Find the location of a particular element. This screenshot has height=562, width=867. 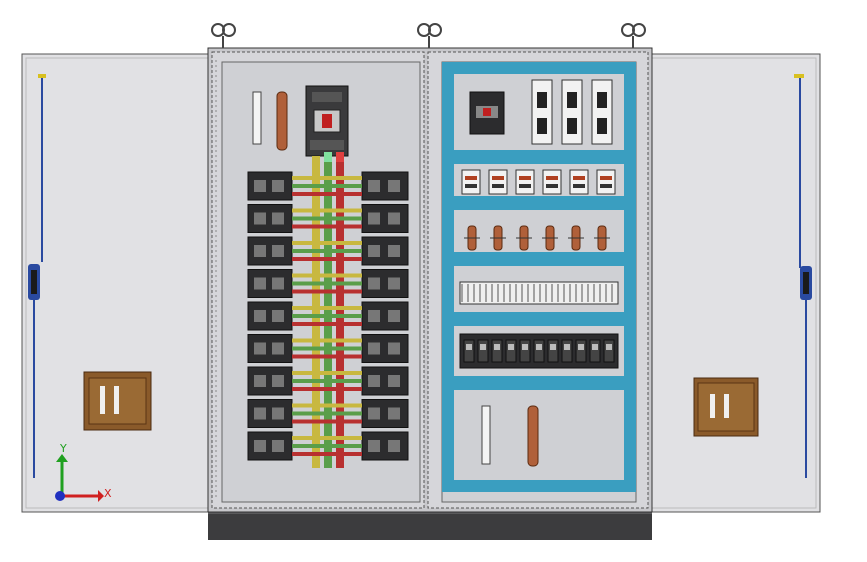

right-frame-rail-right is located at coordinates (630, 272).